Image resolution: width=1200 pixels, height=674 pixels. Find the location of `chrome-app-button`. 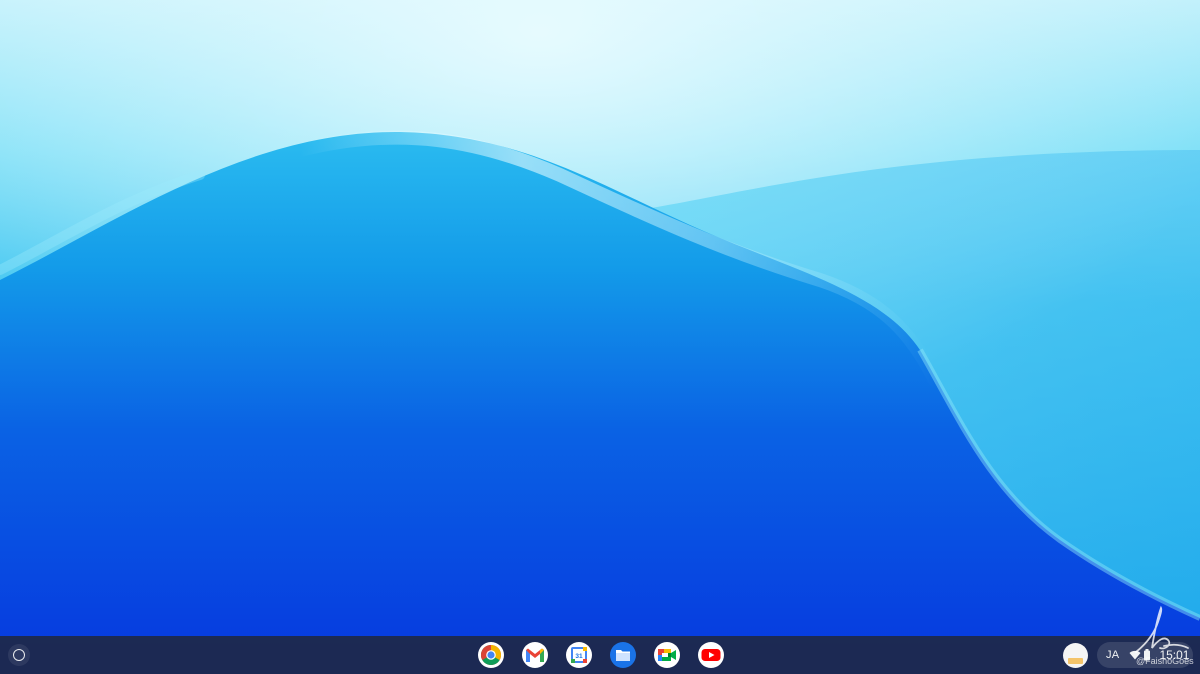

chrome-app-button is located at coordinates (491, 655).